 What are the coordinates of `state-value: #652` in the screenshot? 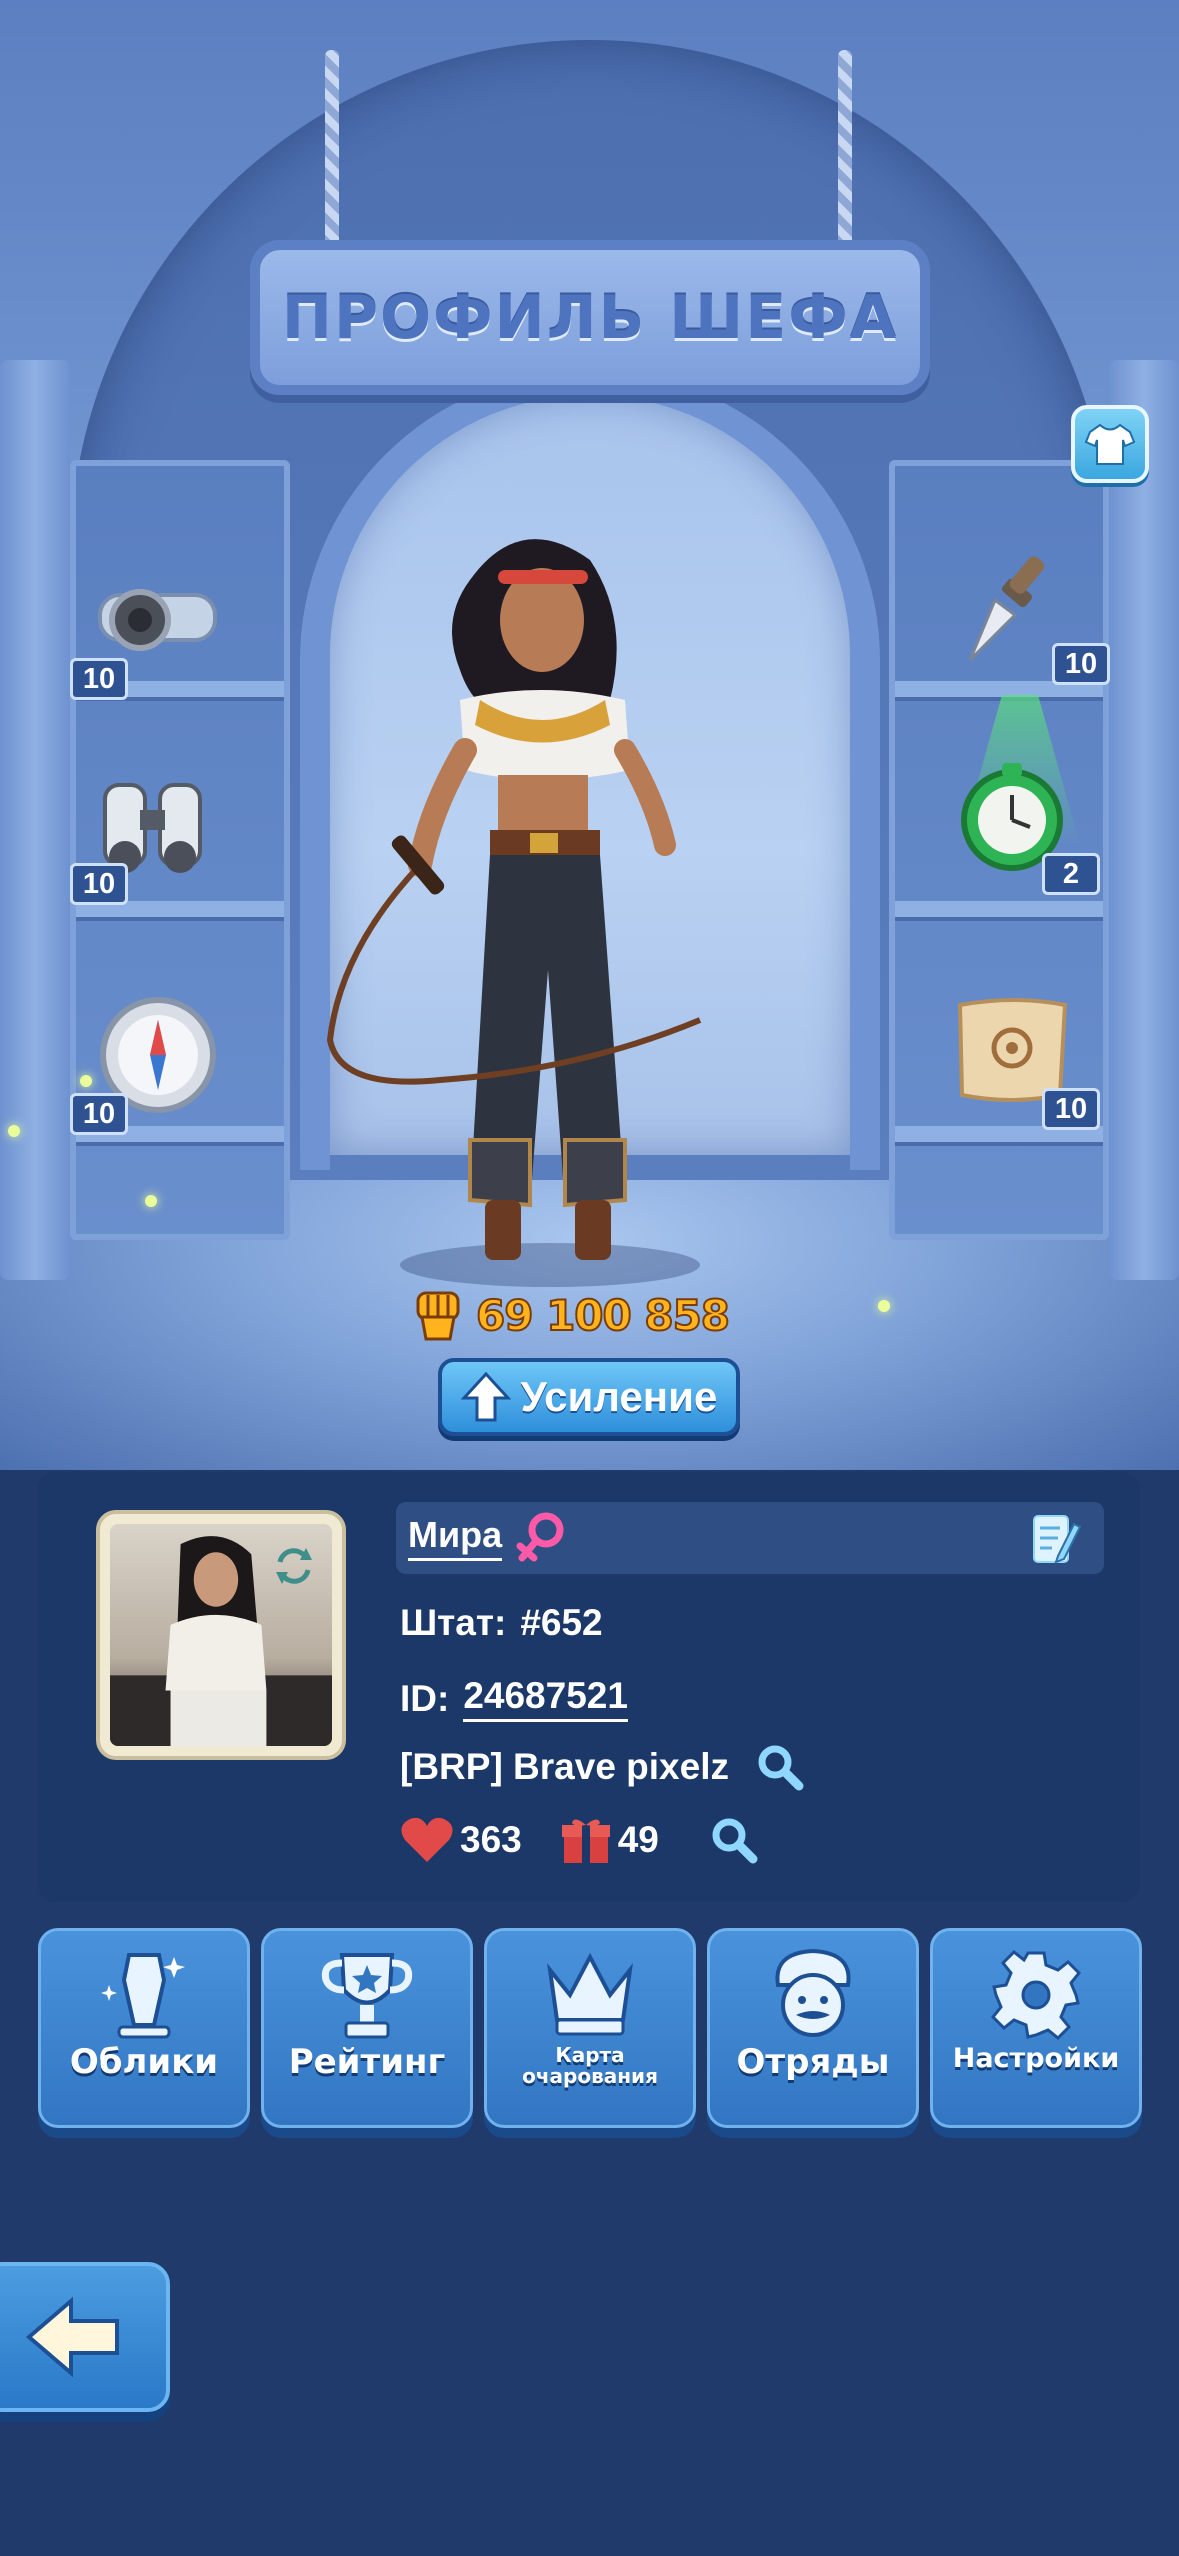 It's located at (561, 1622).